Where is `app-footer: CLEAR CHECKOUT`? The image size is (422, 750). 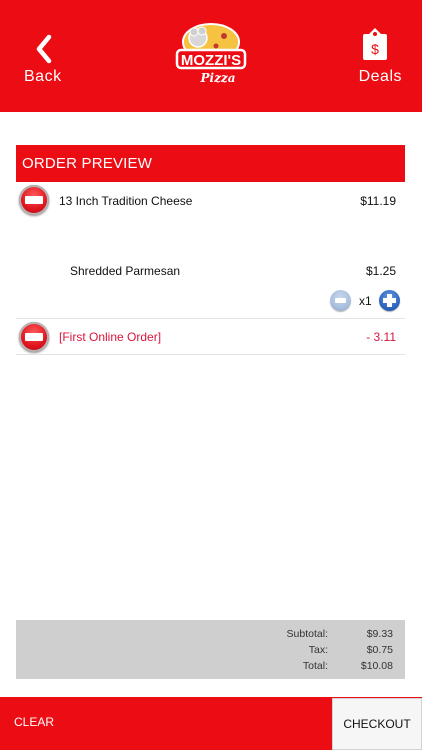 app-footer: CLEAR CHECKOUT is located at coordinates (211, 723).